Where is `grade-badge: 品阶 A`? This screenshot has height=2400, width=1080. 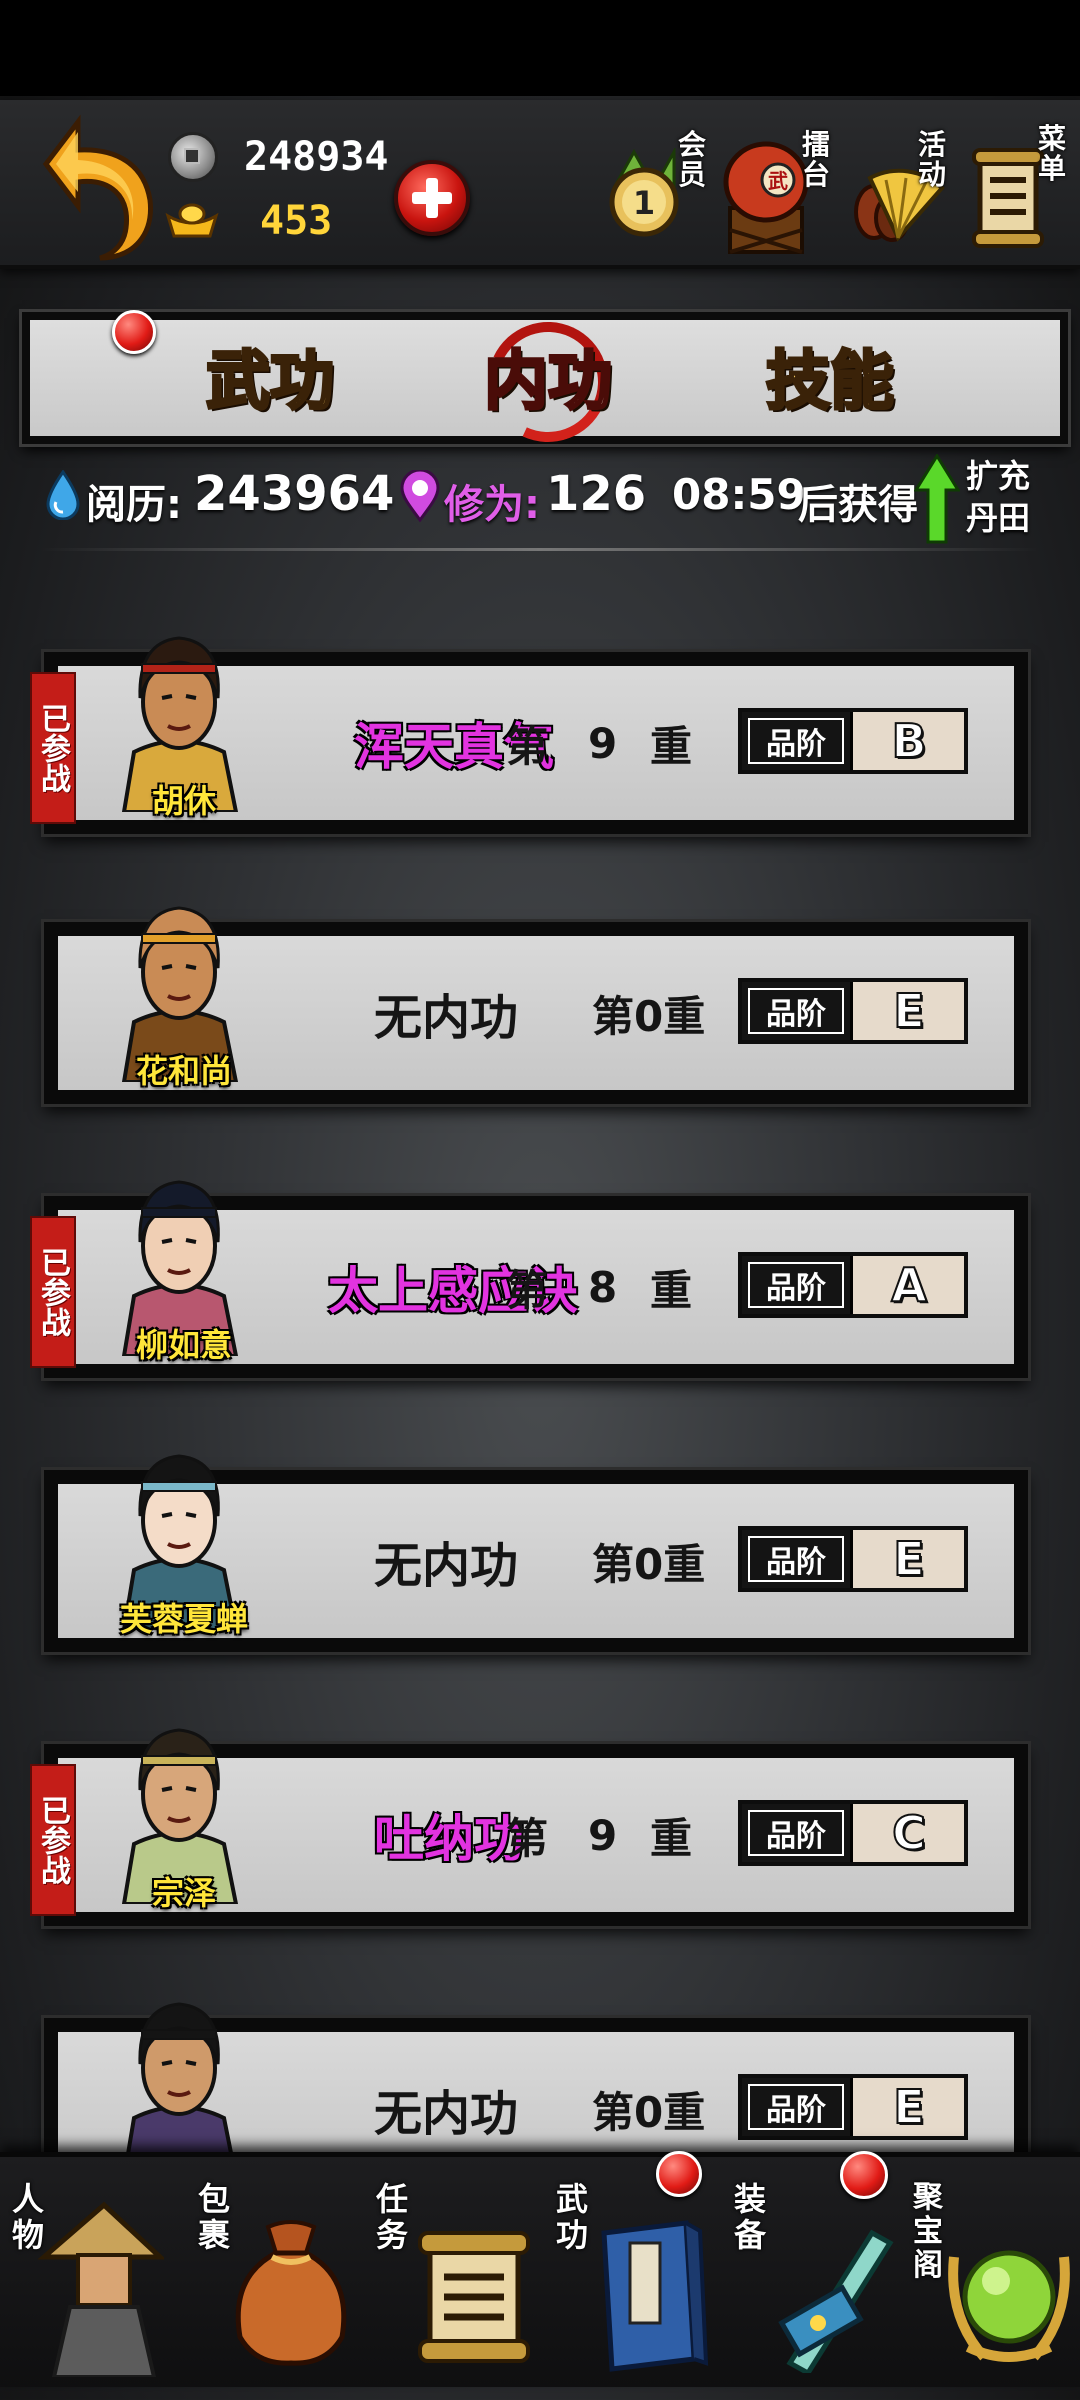
grade-badge: 品阶 A is located at coordinates (853, 1285).